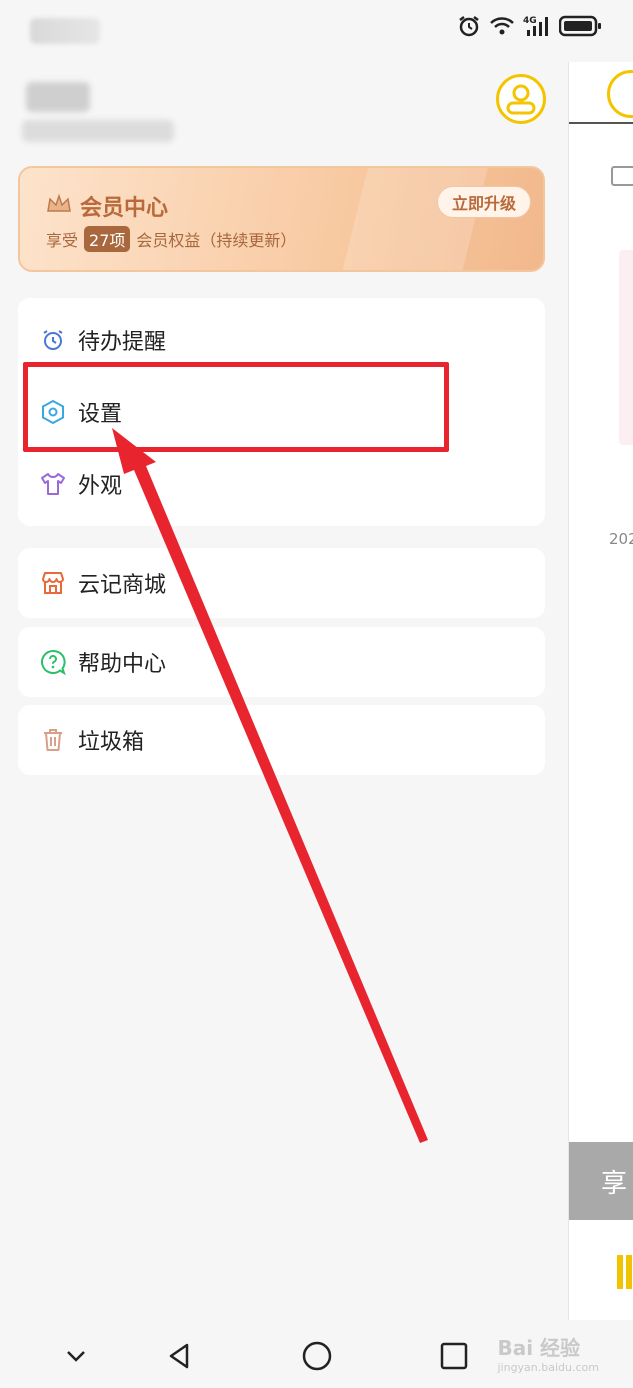  I want to click on avatar, so click(521, 99).